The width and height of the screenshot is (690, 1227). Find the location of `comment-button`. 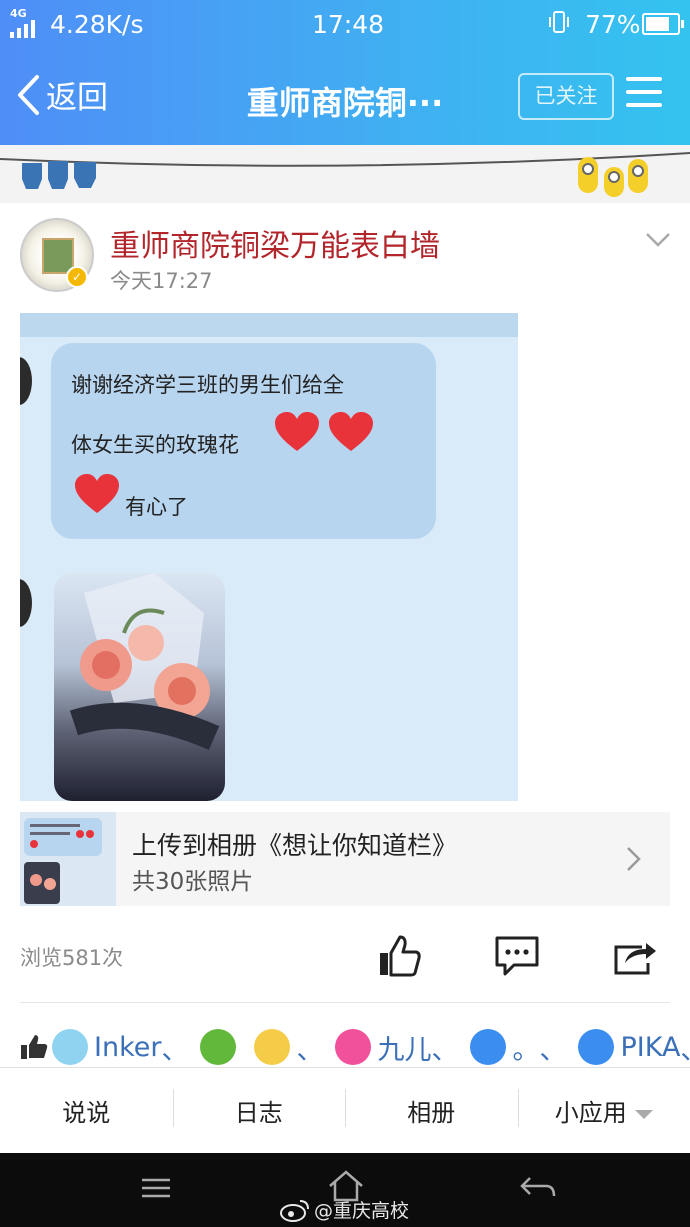

comment-button is located at coordinates (517, 956).